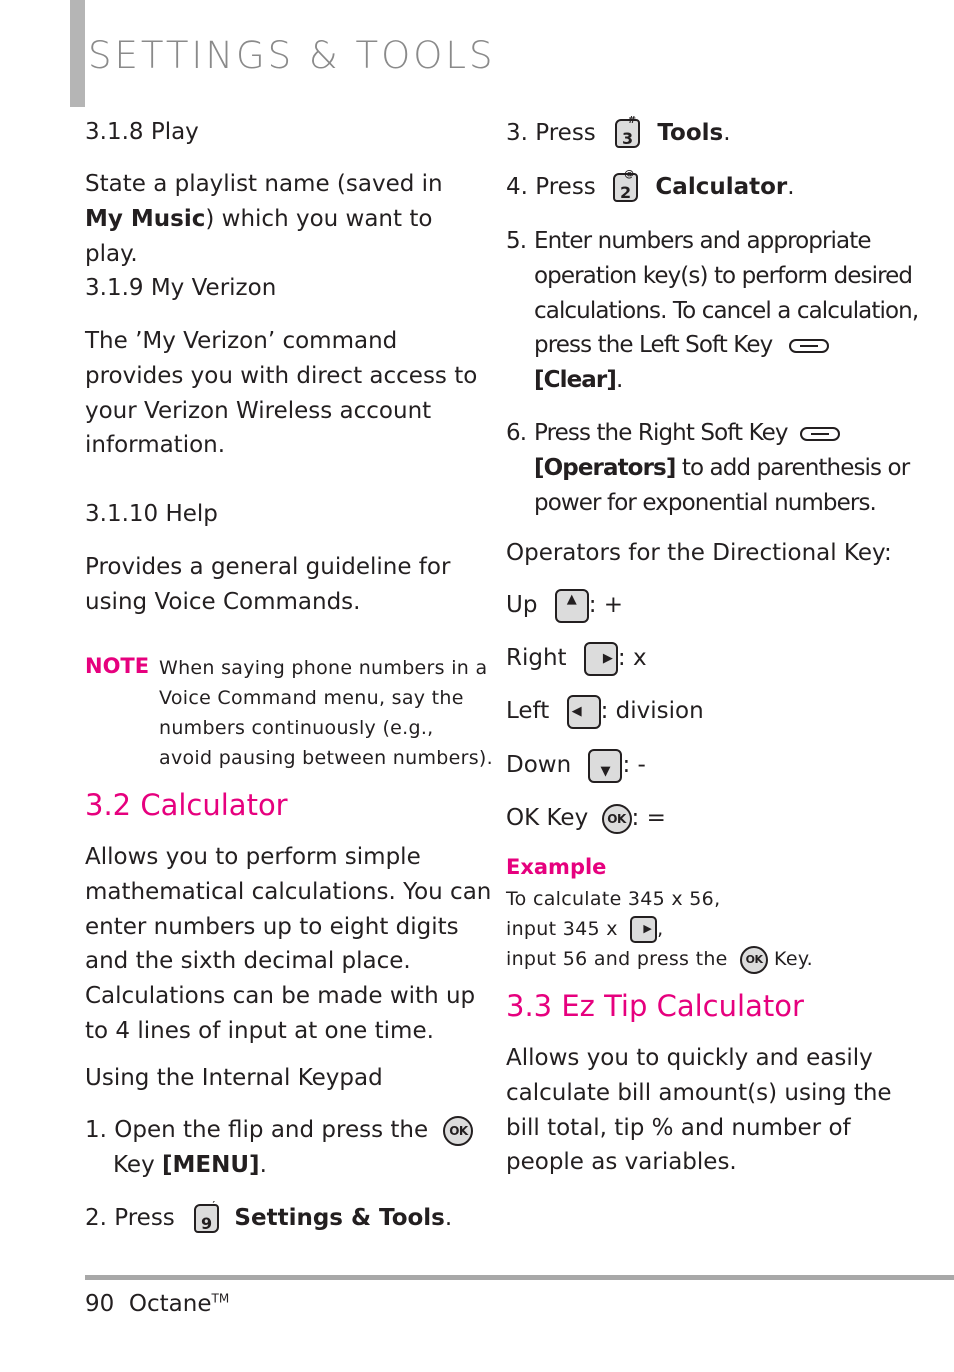 The width and height of the screenshot is (954, 1372). Describe the element at coordinates (220, 1298) in the screenshot. I see `trademark: TM` at that location.